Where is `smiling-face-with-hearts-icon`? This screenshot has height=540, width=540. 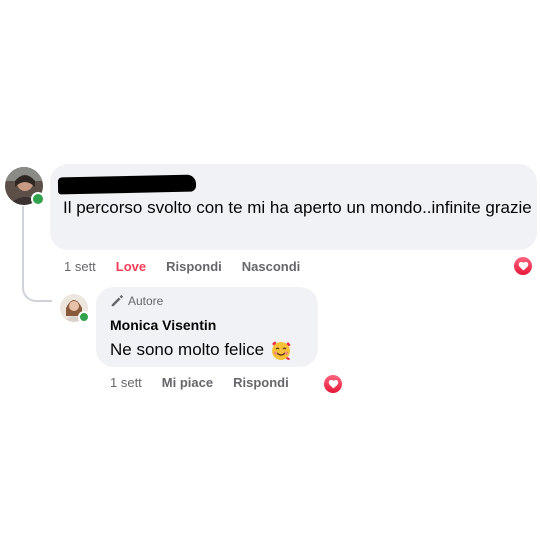 smiling-face-with-hearts-icon is located at coordinates (281, 350).